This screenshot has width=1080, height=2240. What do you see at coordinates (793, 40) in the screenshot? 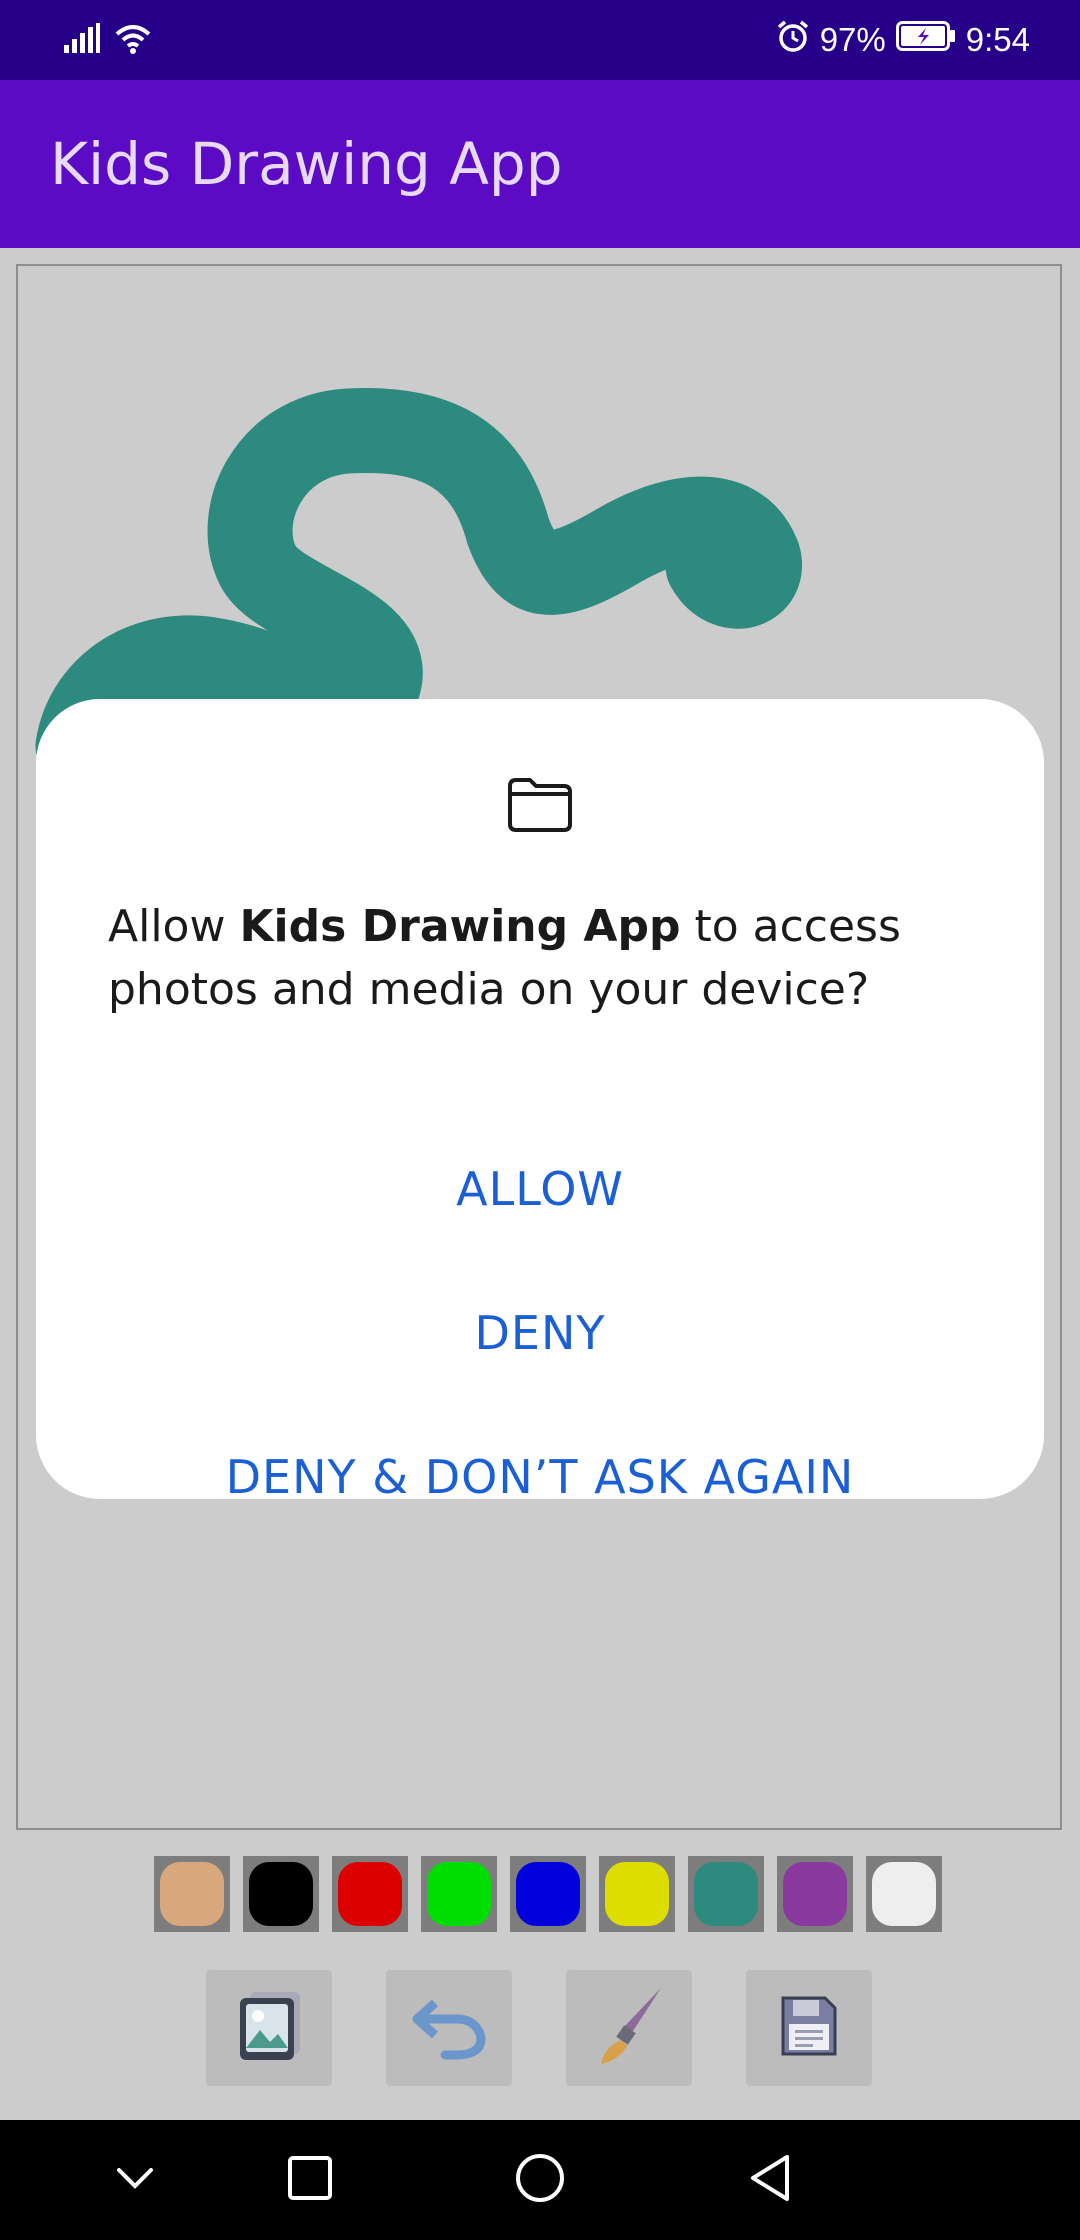
I see `alarm-icon` at bounding box center [793, 40].